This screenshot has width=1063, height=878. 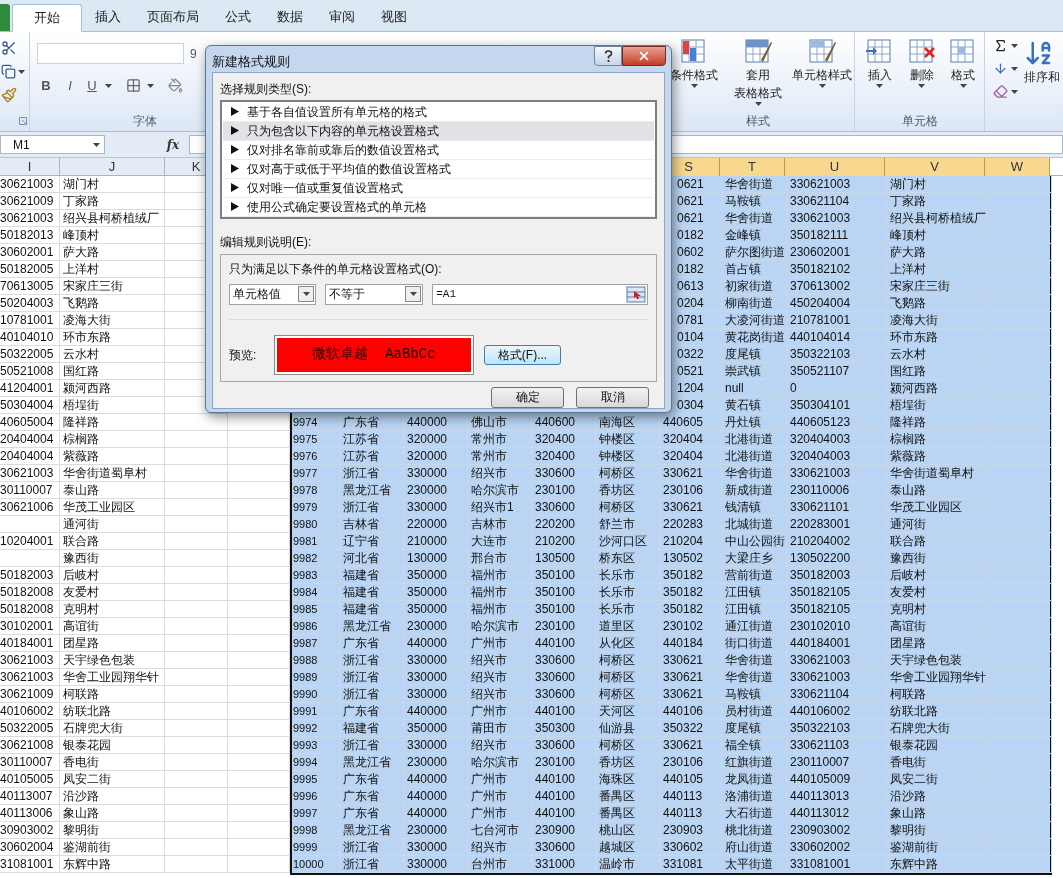 I want to click on table-cell: 云水村, so click(x=112, y=354).